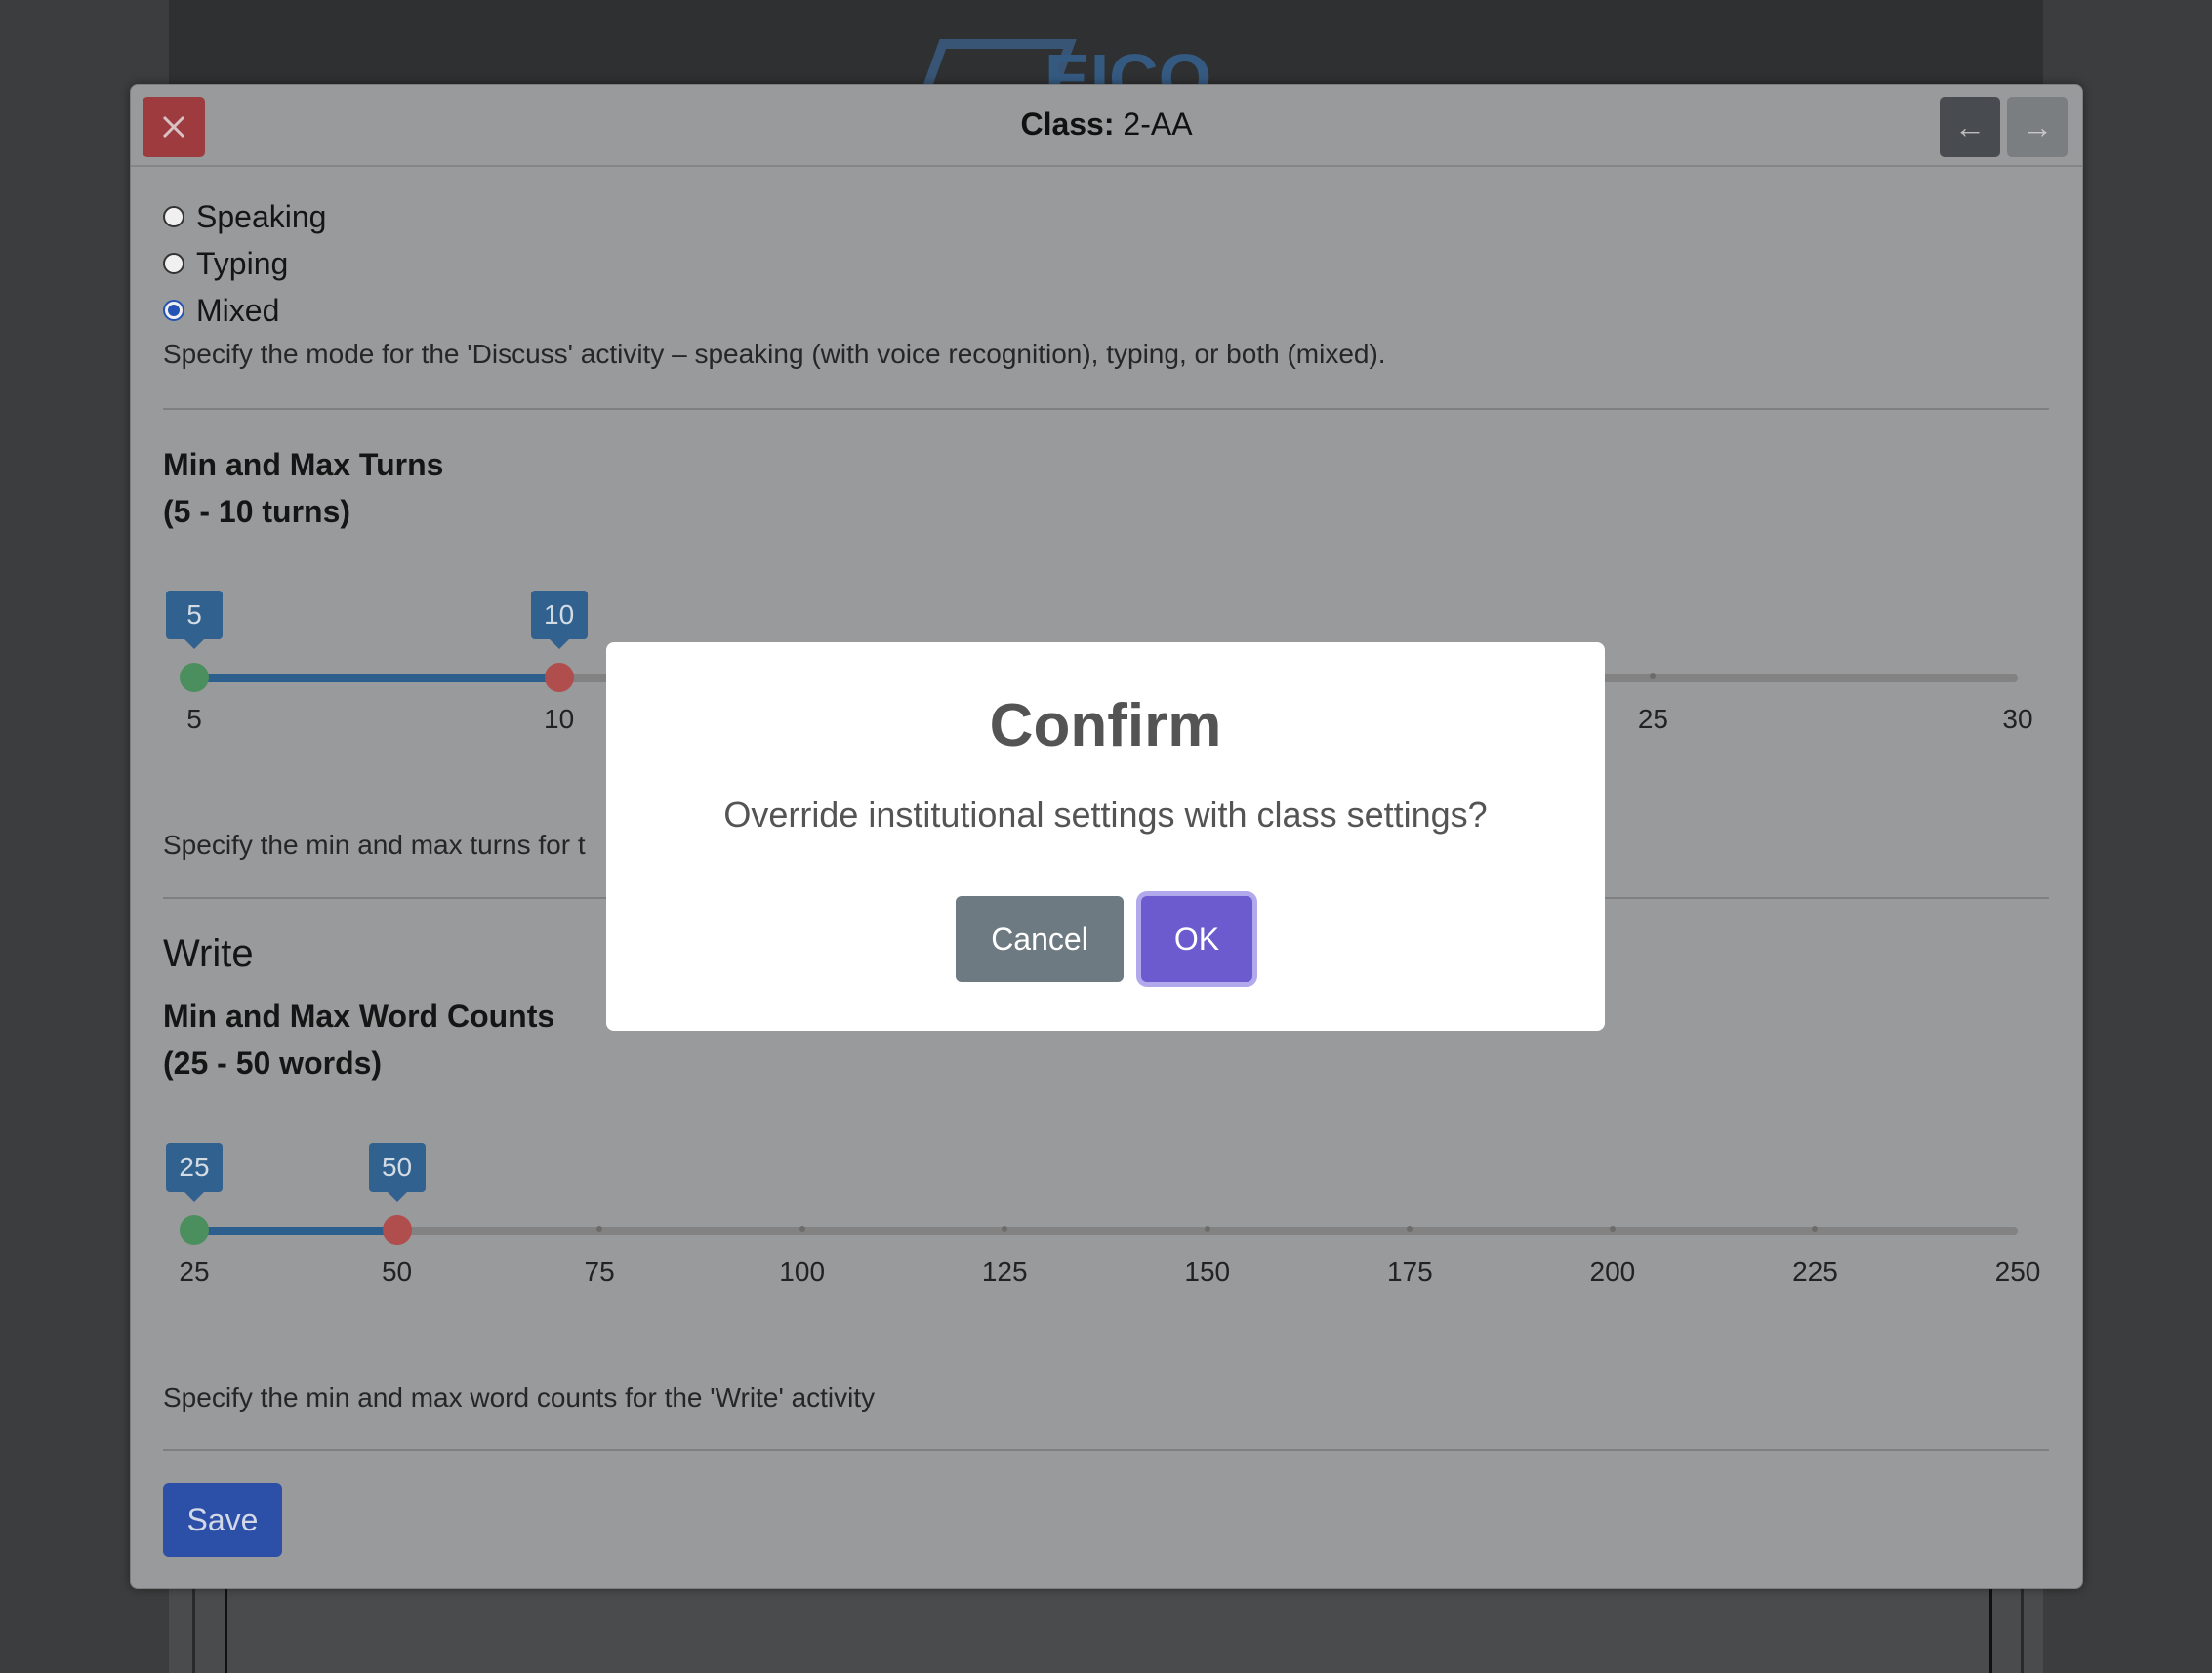 This screenshot has width=2212, height=1673. What do you see at coordinates (359, 1016) in the screenshot?
I see `words-heading: Min and Max Word Counts` at bounding box center [359, 1016].